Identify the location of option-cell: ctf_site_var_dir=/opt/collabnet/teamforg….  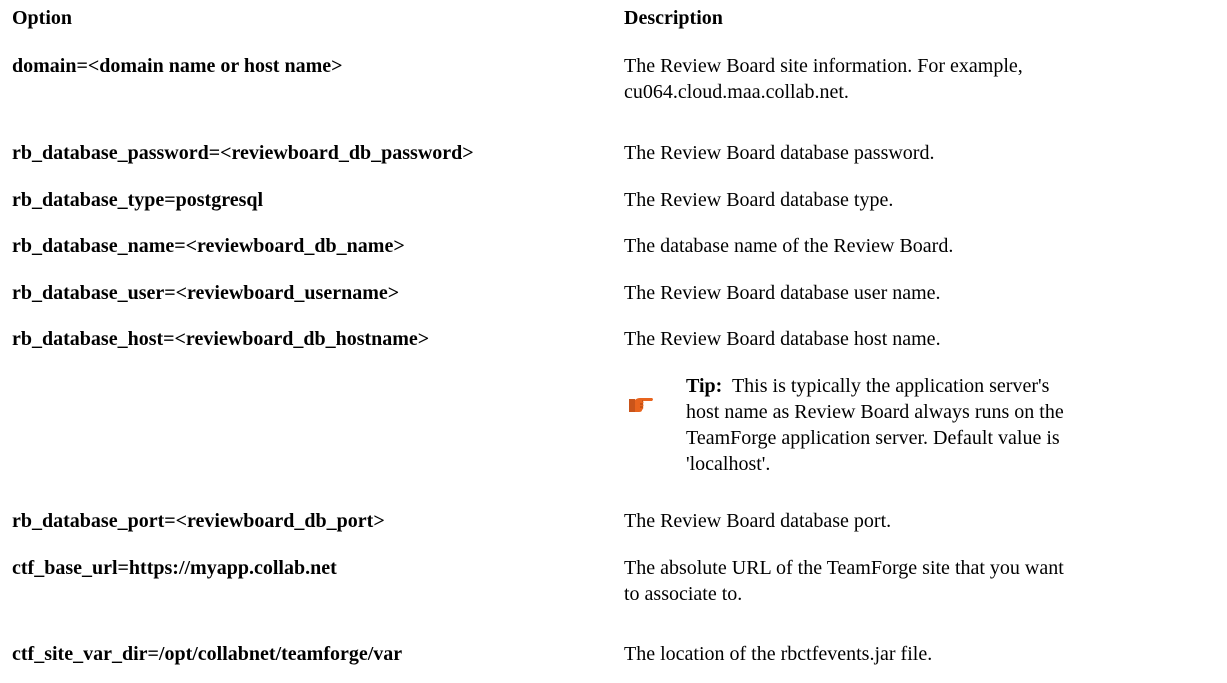
(207, 654).